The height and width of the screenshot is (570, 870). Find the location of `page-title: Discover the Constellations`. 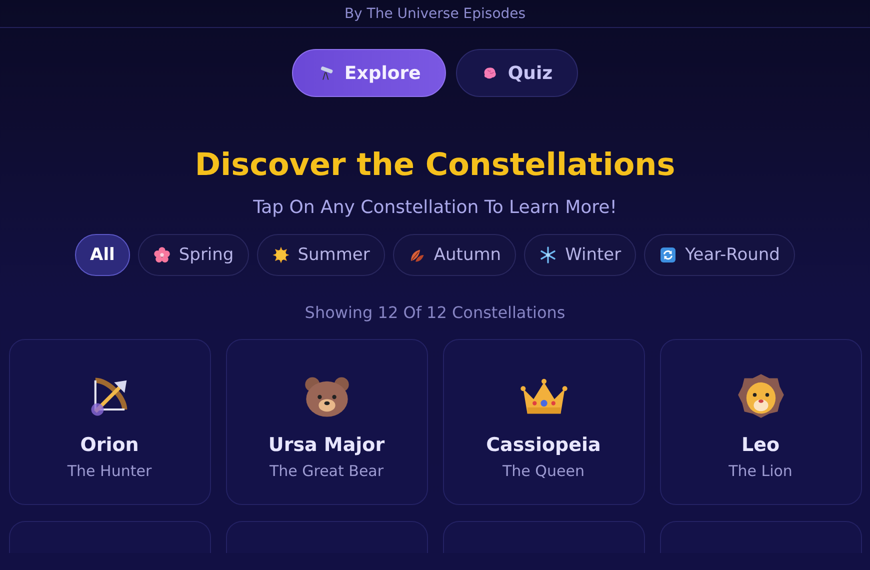

page-title: Discover the Constellations is located at coordinates (435, 165).